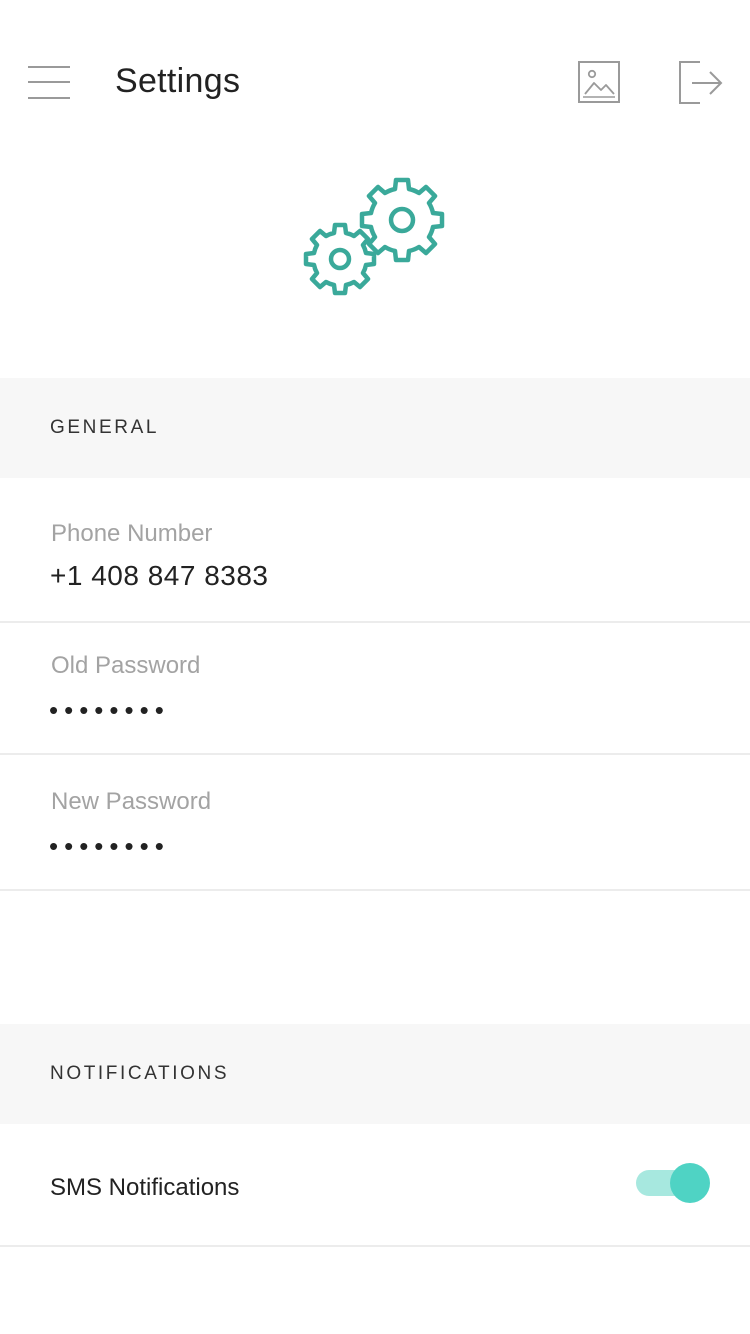  What do you see at coordinates (132, 533) in the screenshot?
I see `phone-number-label: Phone Number` at bounding box center [132, 533].